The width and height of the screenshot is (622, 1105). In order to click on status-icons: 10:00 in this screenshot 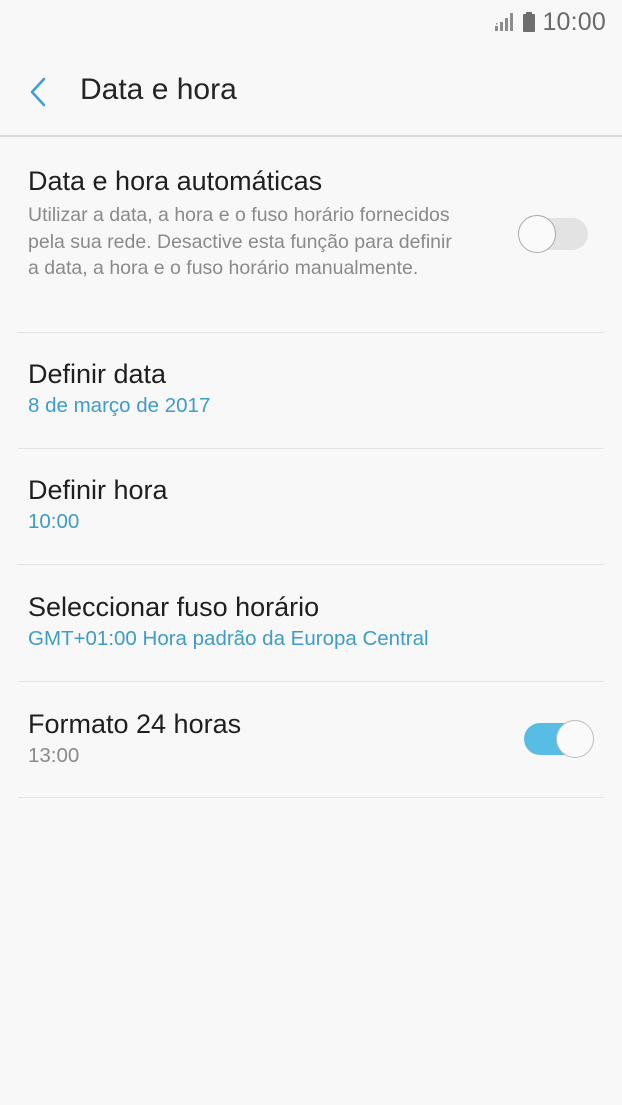, I will do `click(550, 22)`.